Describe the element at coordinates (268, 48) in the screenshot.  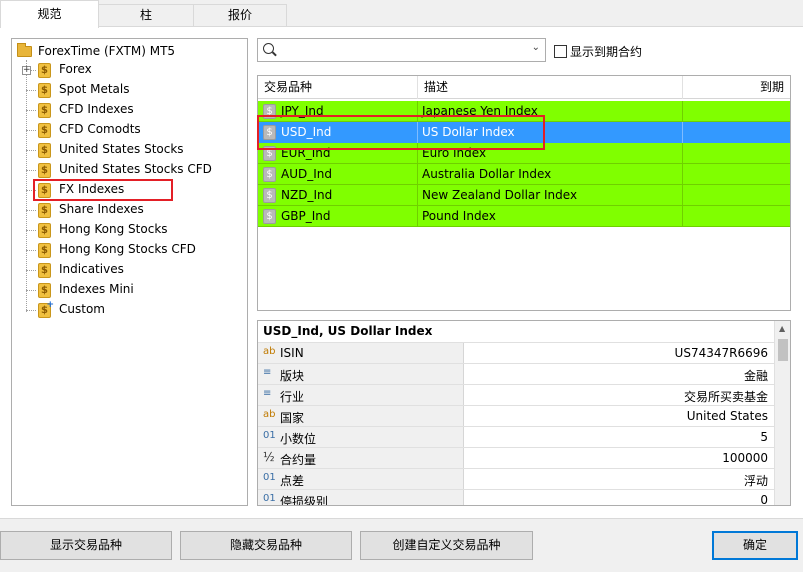
I see `search-icon` at that location.